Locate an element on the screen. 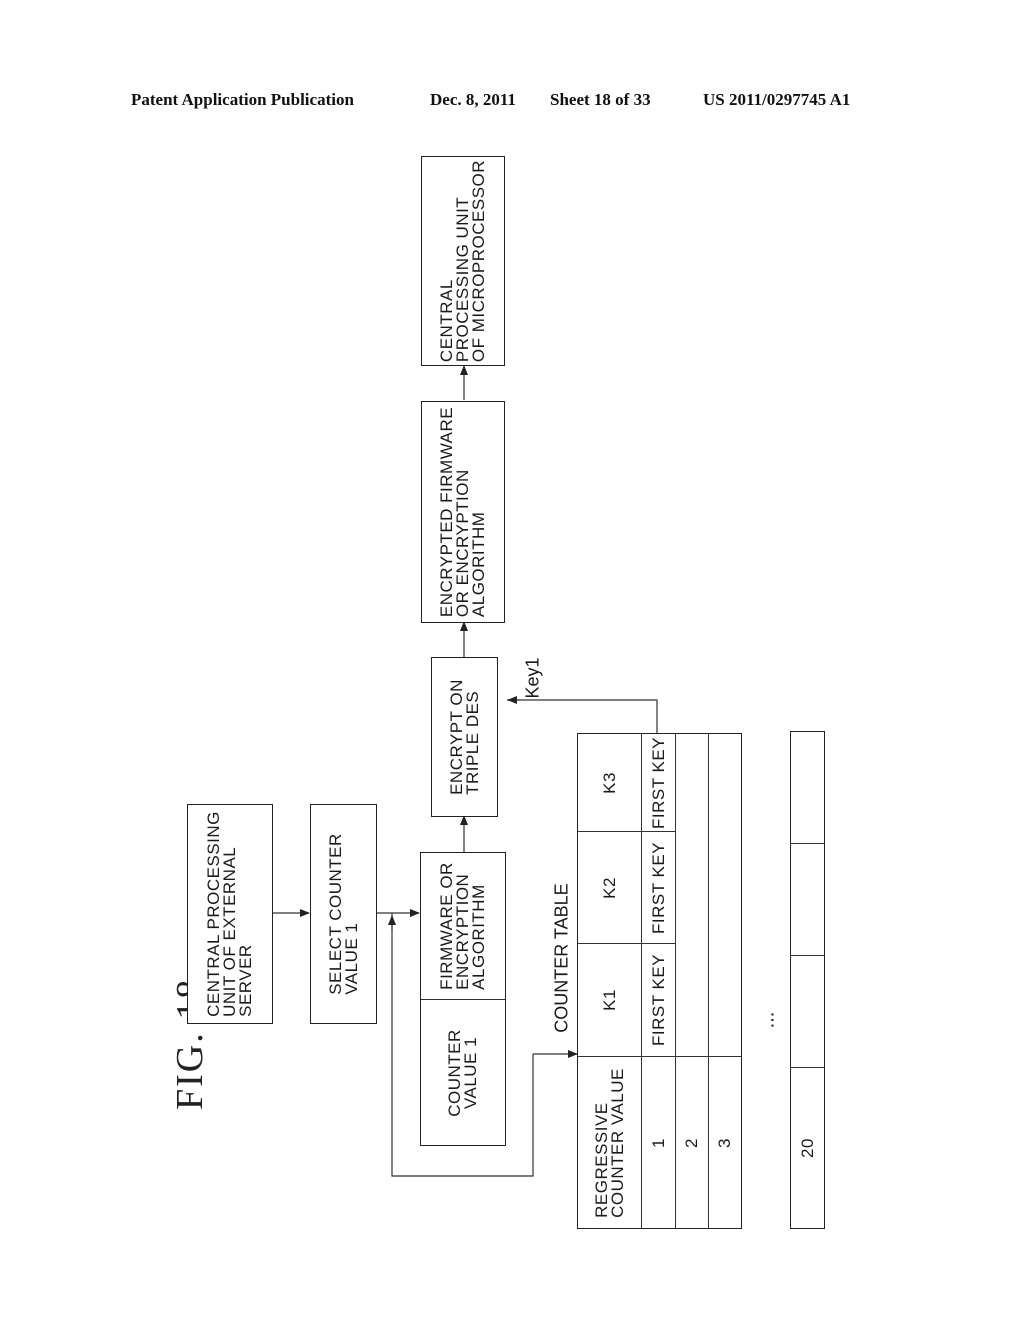  row1-k3-text: FIRST KEY is located at coordinates (658, 782).